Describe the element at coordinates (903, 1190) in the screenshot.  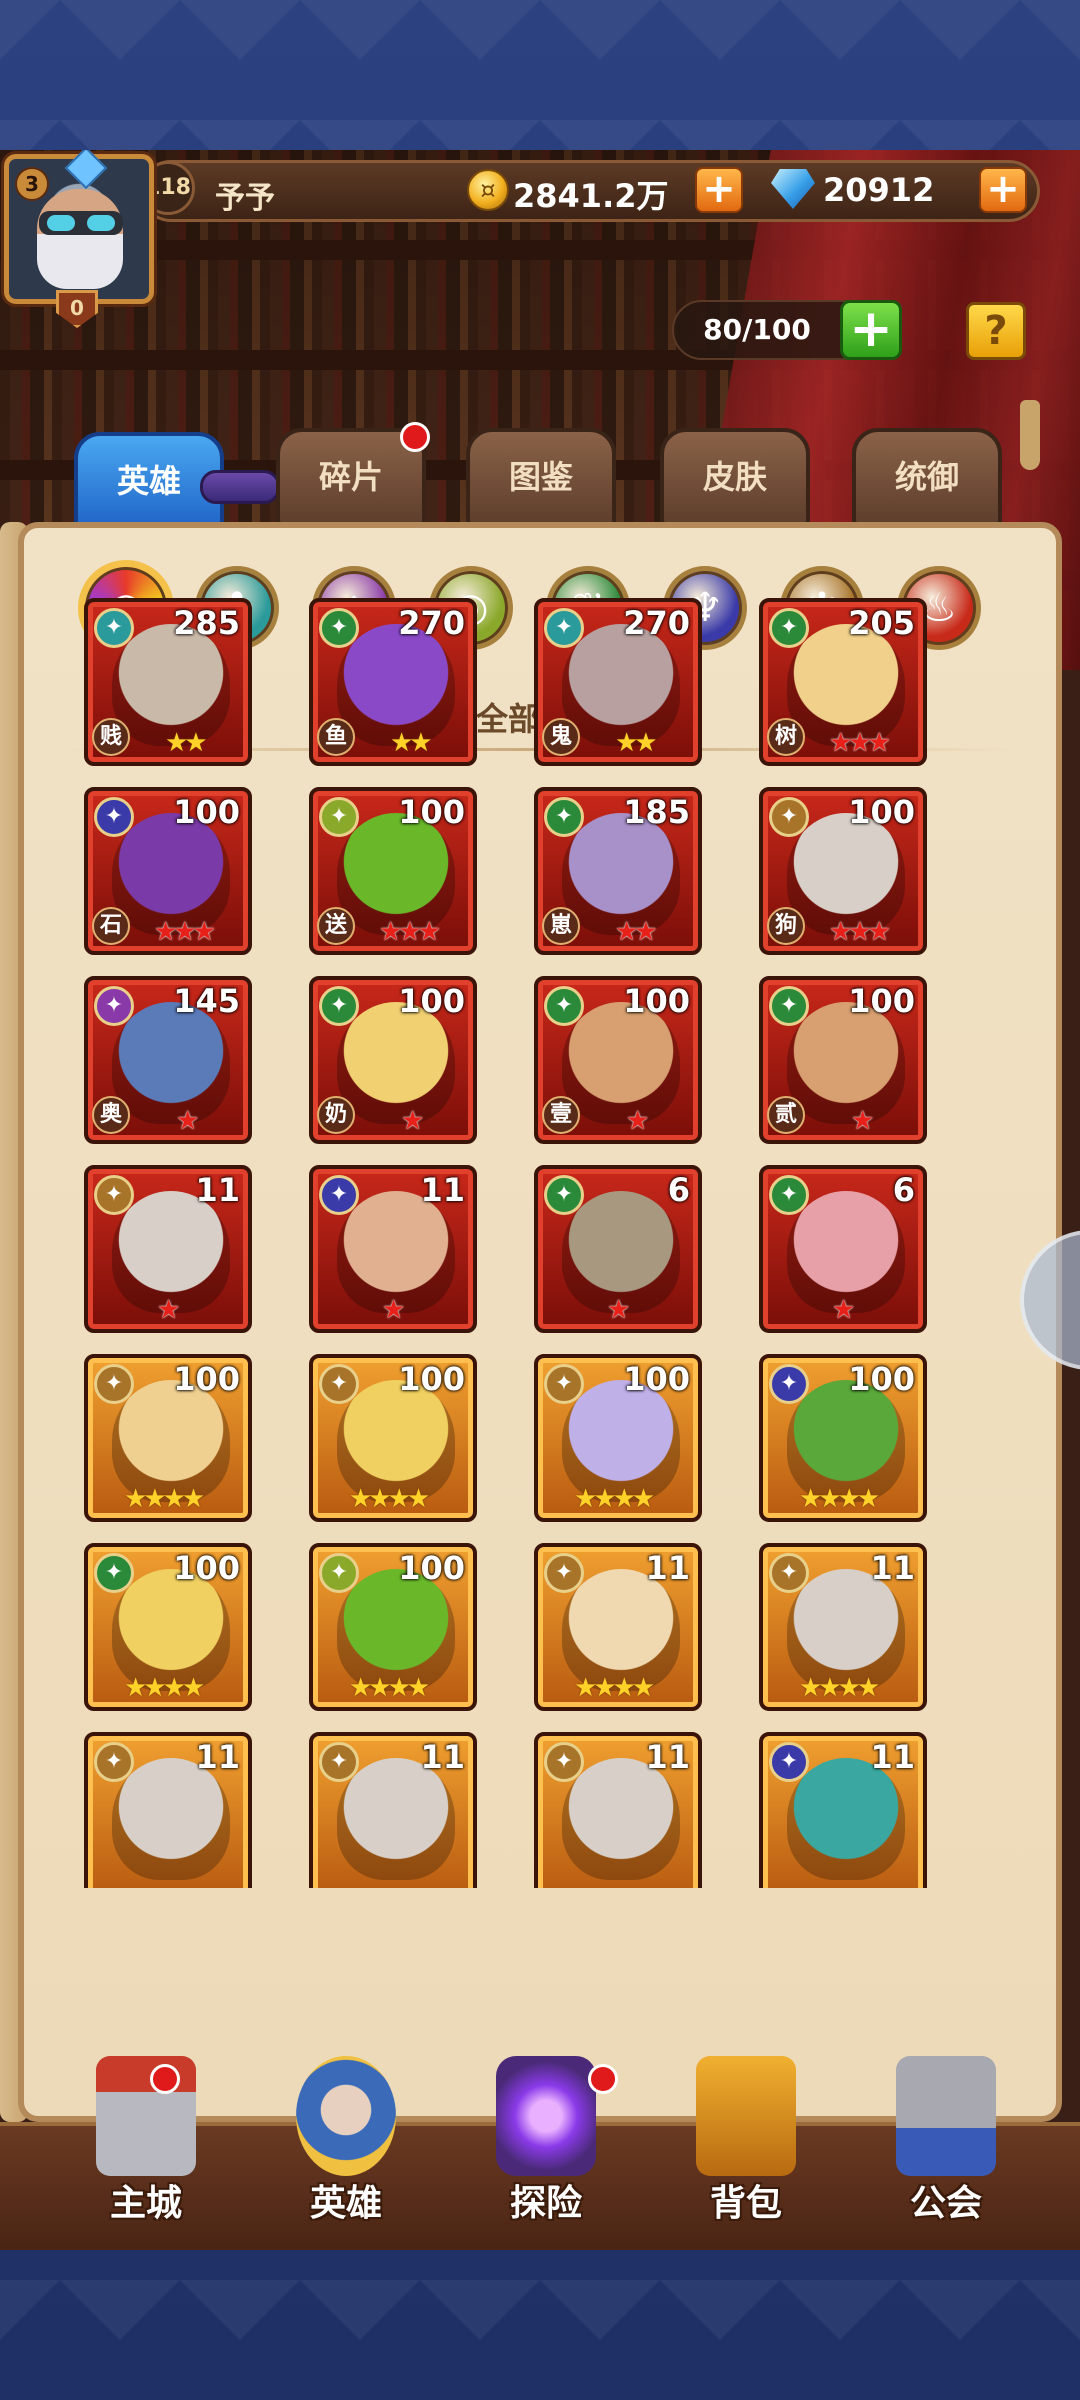
I see `hero-level: 6` at that location.